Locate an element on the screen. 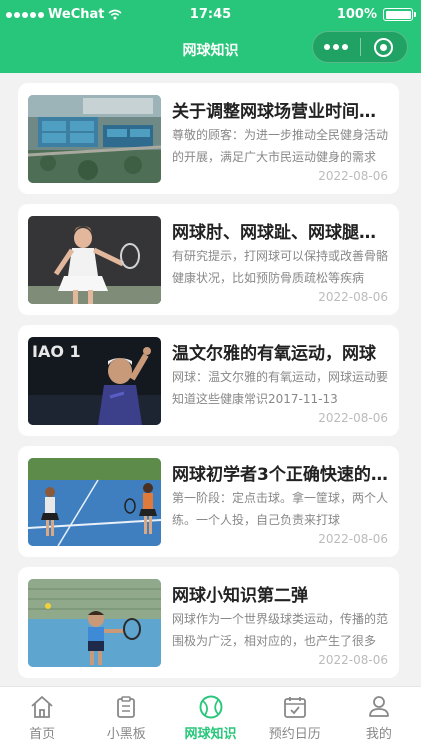  tab-profile: 我的 is located at coordinates (379, 717).